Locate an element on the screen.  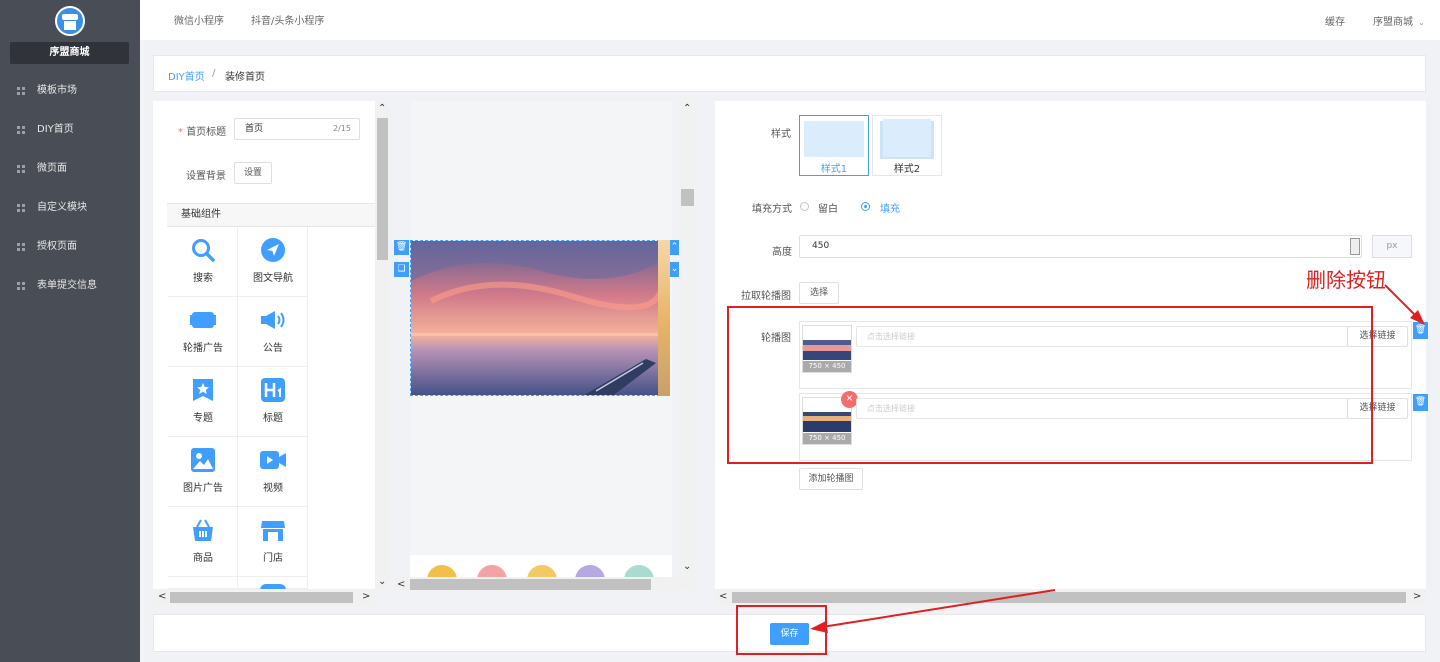
style-option-1: 样式1 is located at coordinates (834, 145).